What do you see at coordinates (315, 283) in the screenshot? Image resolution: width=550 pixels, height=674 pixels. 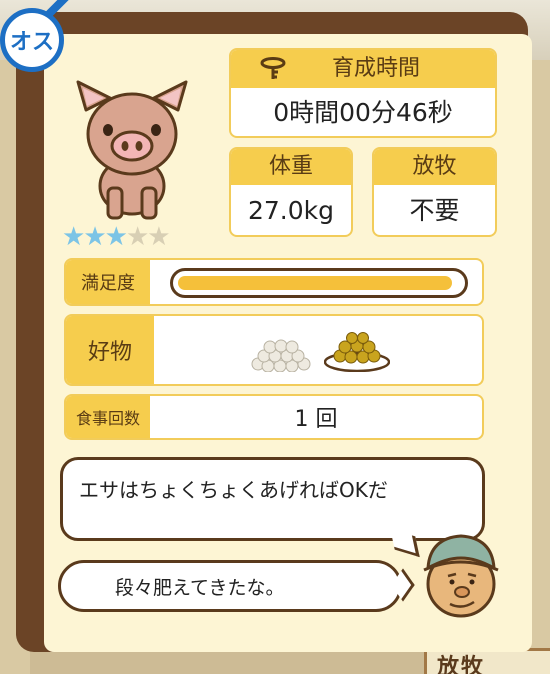 I see `satisfaction-bar-fill` at bounding box center [315, 283].